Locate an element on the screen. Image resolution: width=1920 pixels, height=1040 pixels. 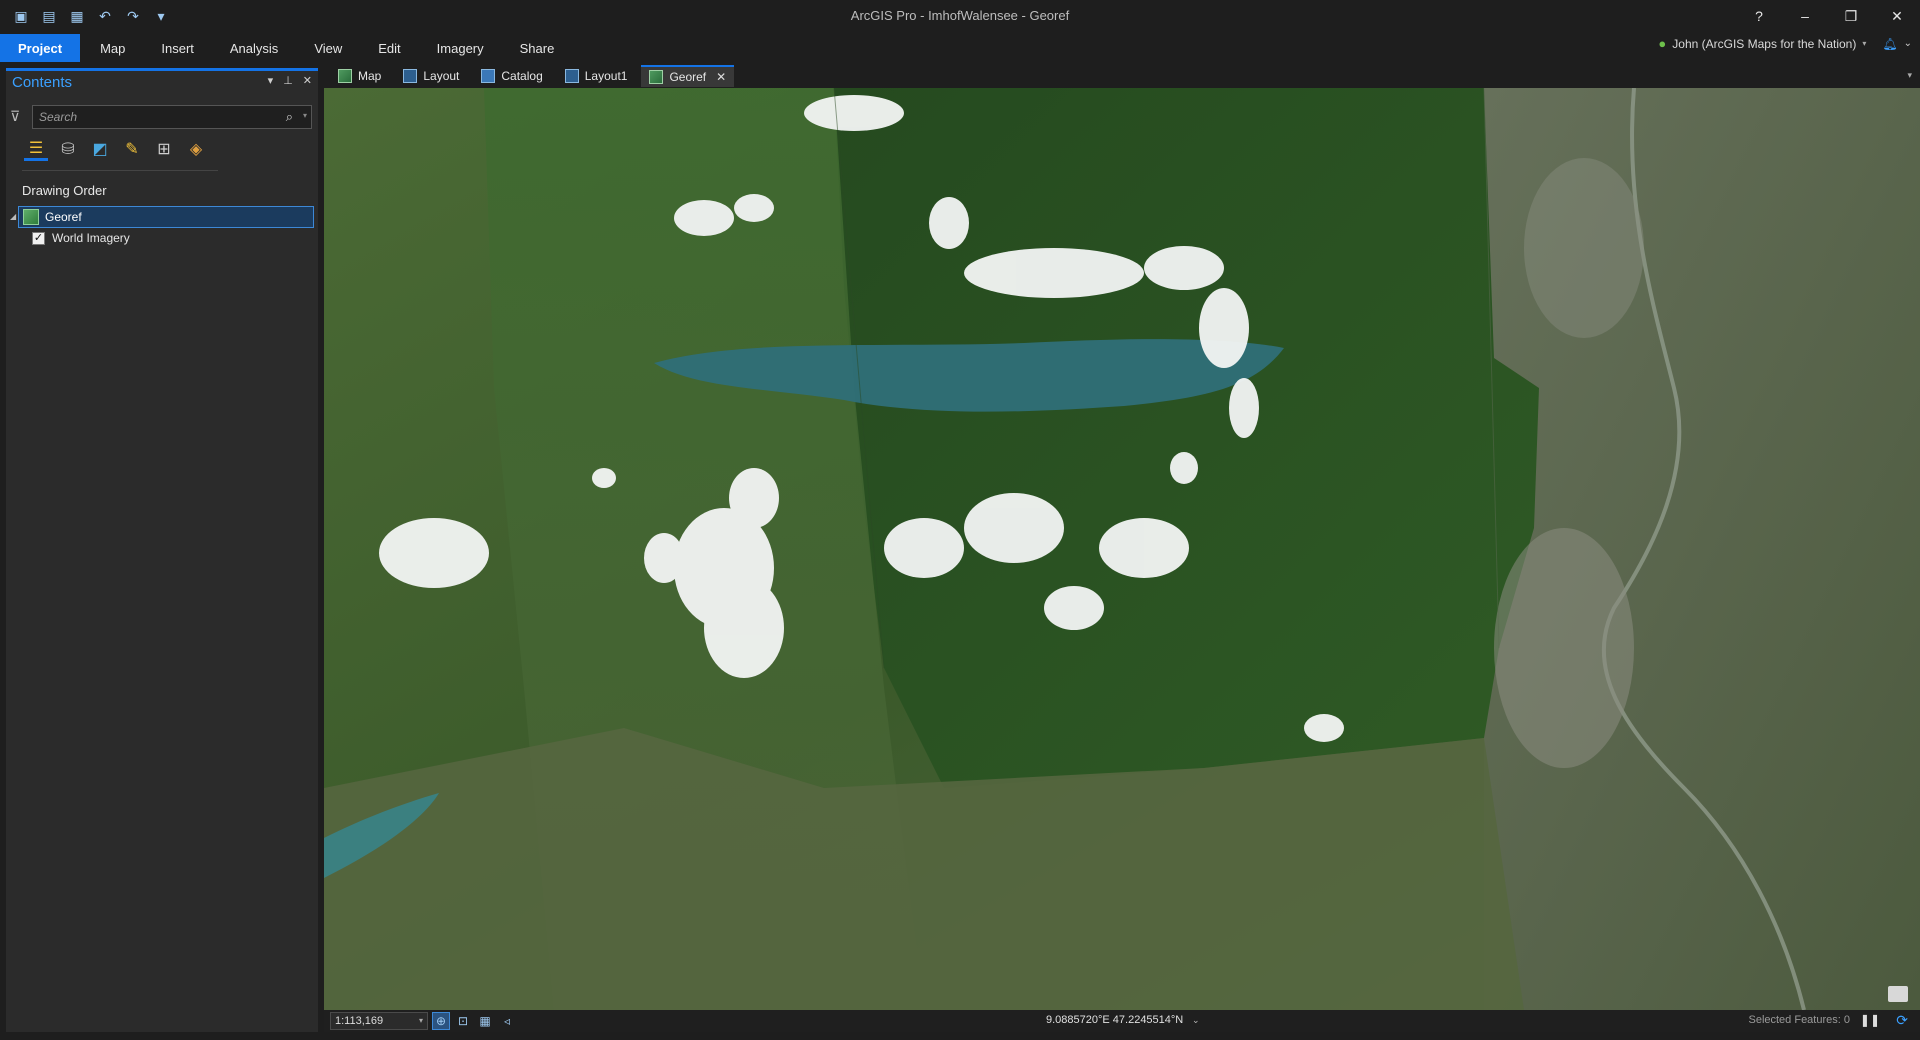
doc-tab-layout: Layout is located at coordinates (431, 76).